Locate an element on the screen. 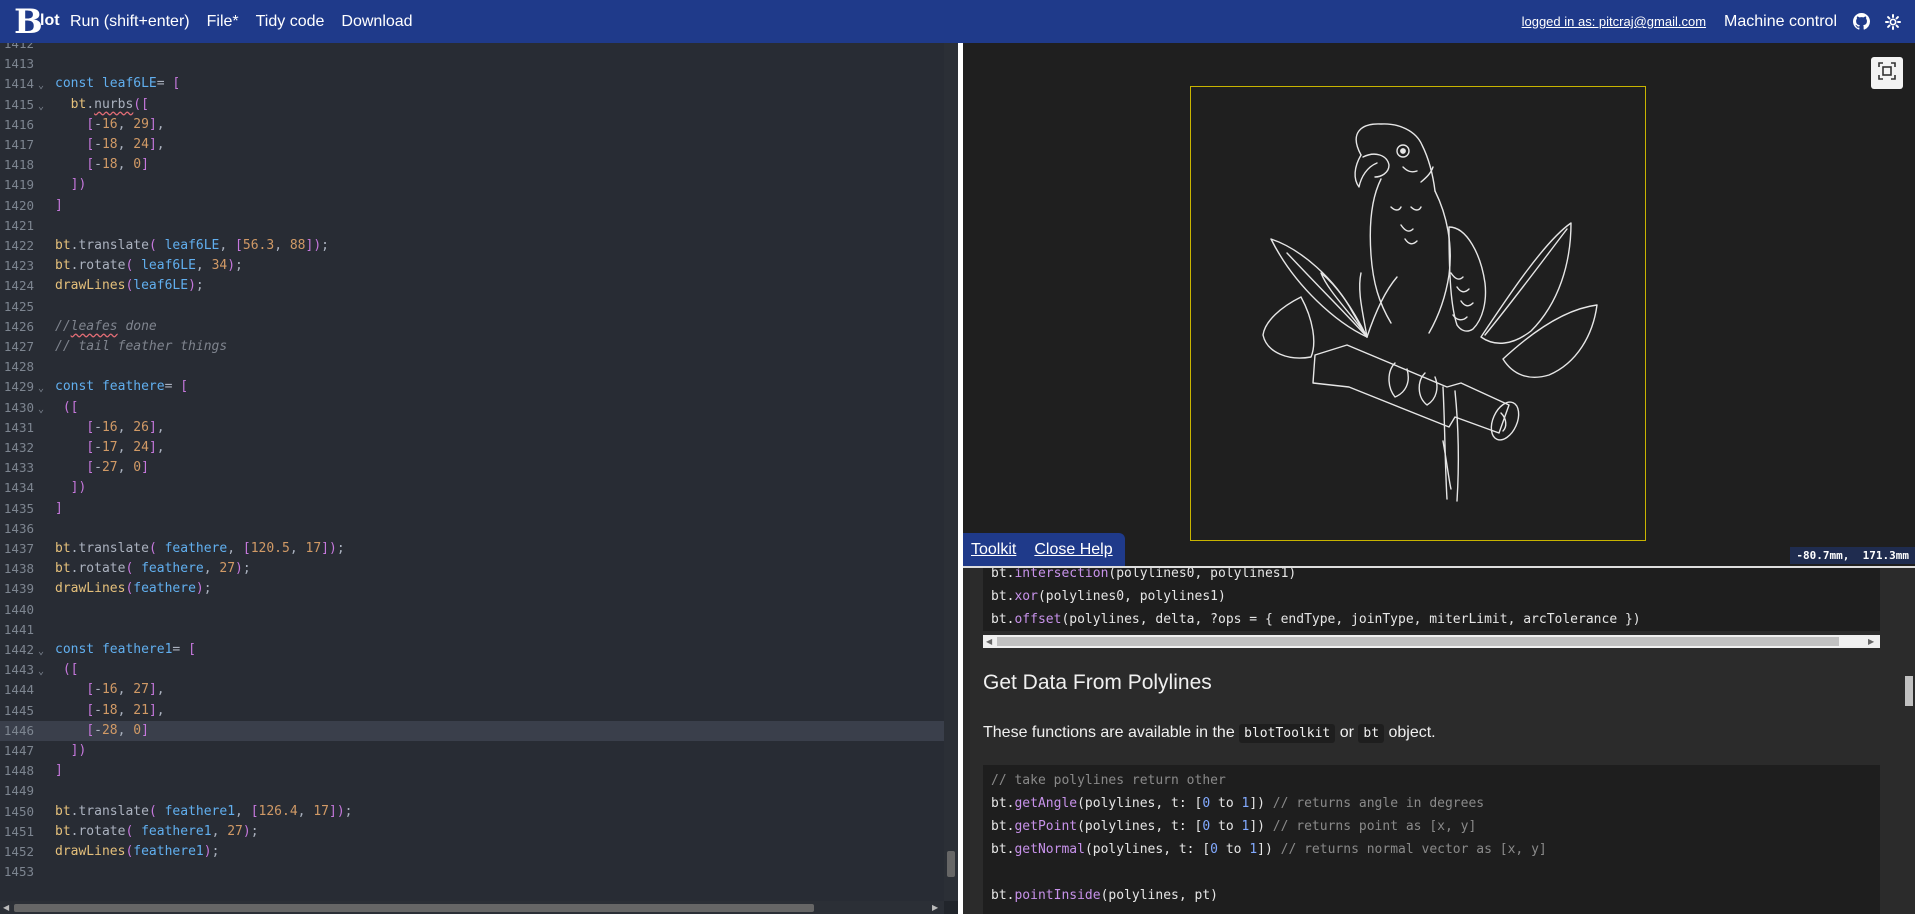 Image resolution: width=1915 pixels, height=914 pixels. code-text: const feathere= [ is located at coordinates (121, 387).